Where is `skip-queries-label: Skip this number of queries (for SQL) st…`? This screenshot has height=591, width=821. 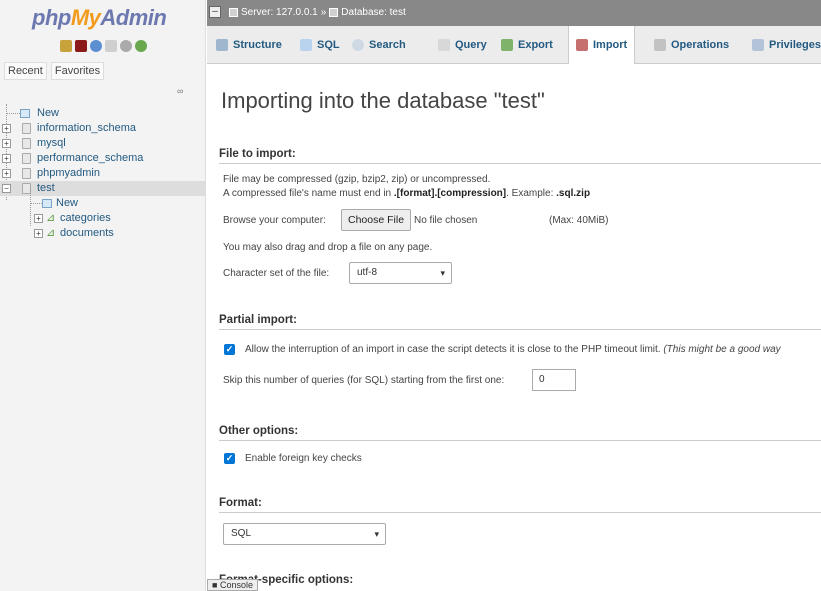
skip-queries-label: Skip this number of queries (for SQL) st… is located at coordinates (364, 380).